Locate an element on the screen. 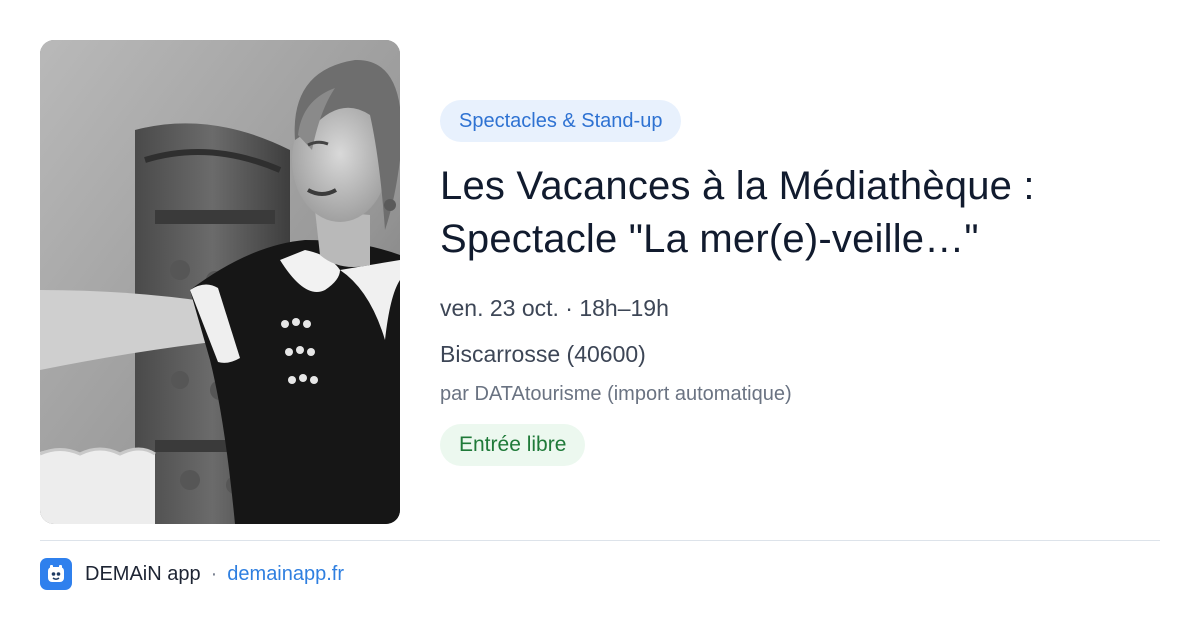 The height and width of the screenshot is (630, 1200). demain-app-logo-icon is located at coordinates (56, 574).